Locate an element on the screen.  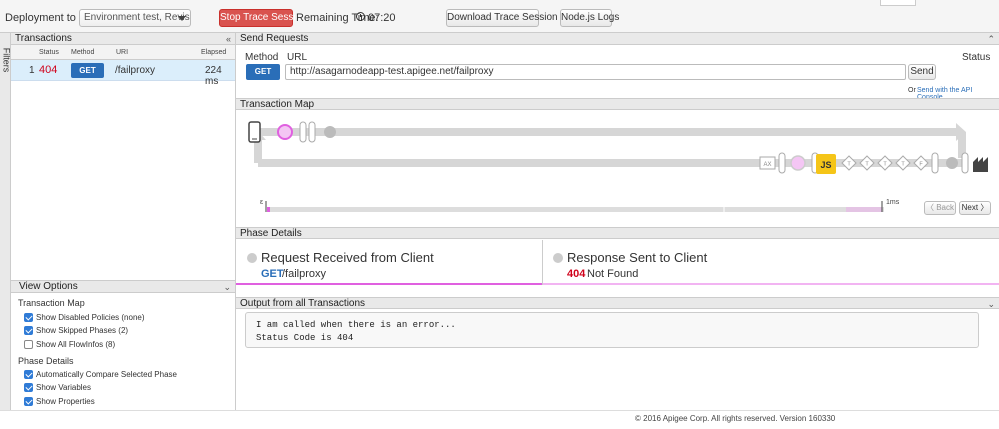
javascript-policy-icon: JS is located at coordinates (826, 164).